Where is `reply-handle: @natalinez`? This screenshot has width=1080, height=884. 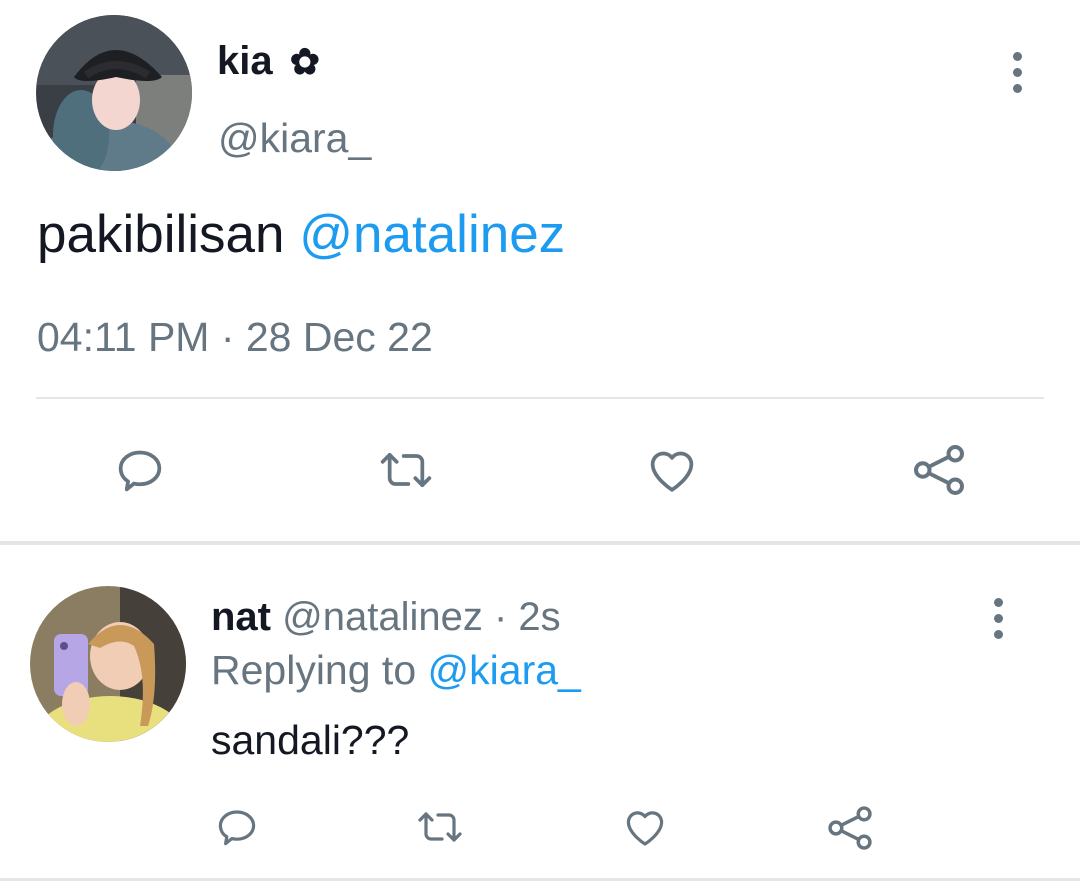
reply-handle: @natalinez is located at coordinates (382, 617).